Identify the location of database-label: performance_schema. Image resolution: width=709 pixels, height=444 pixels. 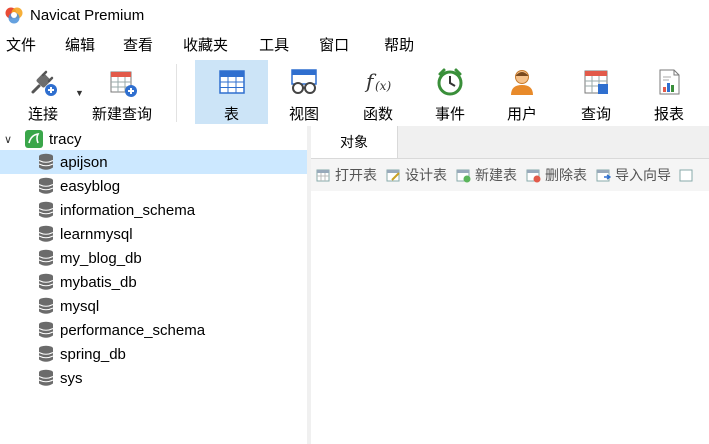
(133, 330).